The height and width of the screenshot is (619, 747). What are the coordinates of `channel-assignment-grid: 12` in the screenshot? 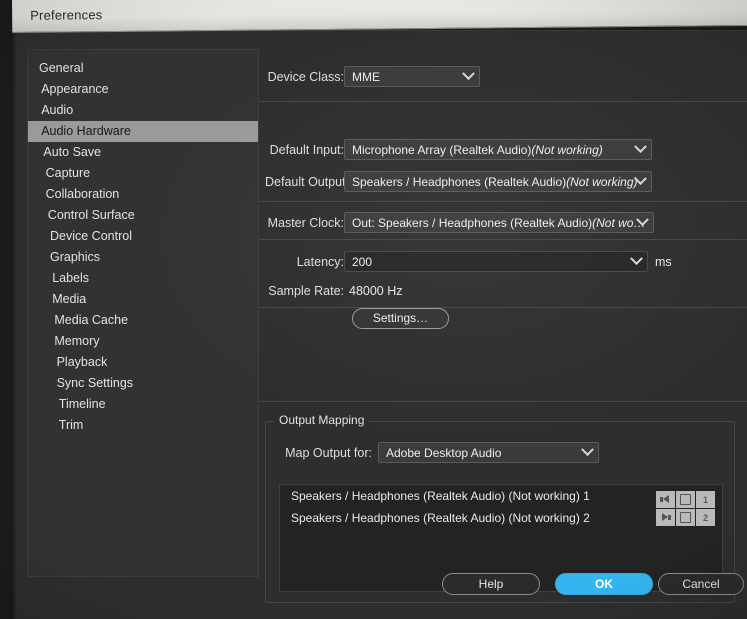 It's located at (685, 508).